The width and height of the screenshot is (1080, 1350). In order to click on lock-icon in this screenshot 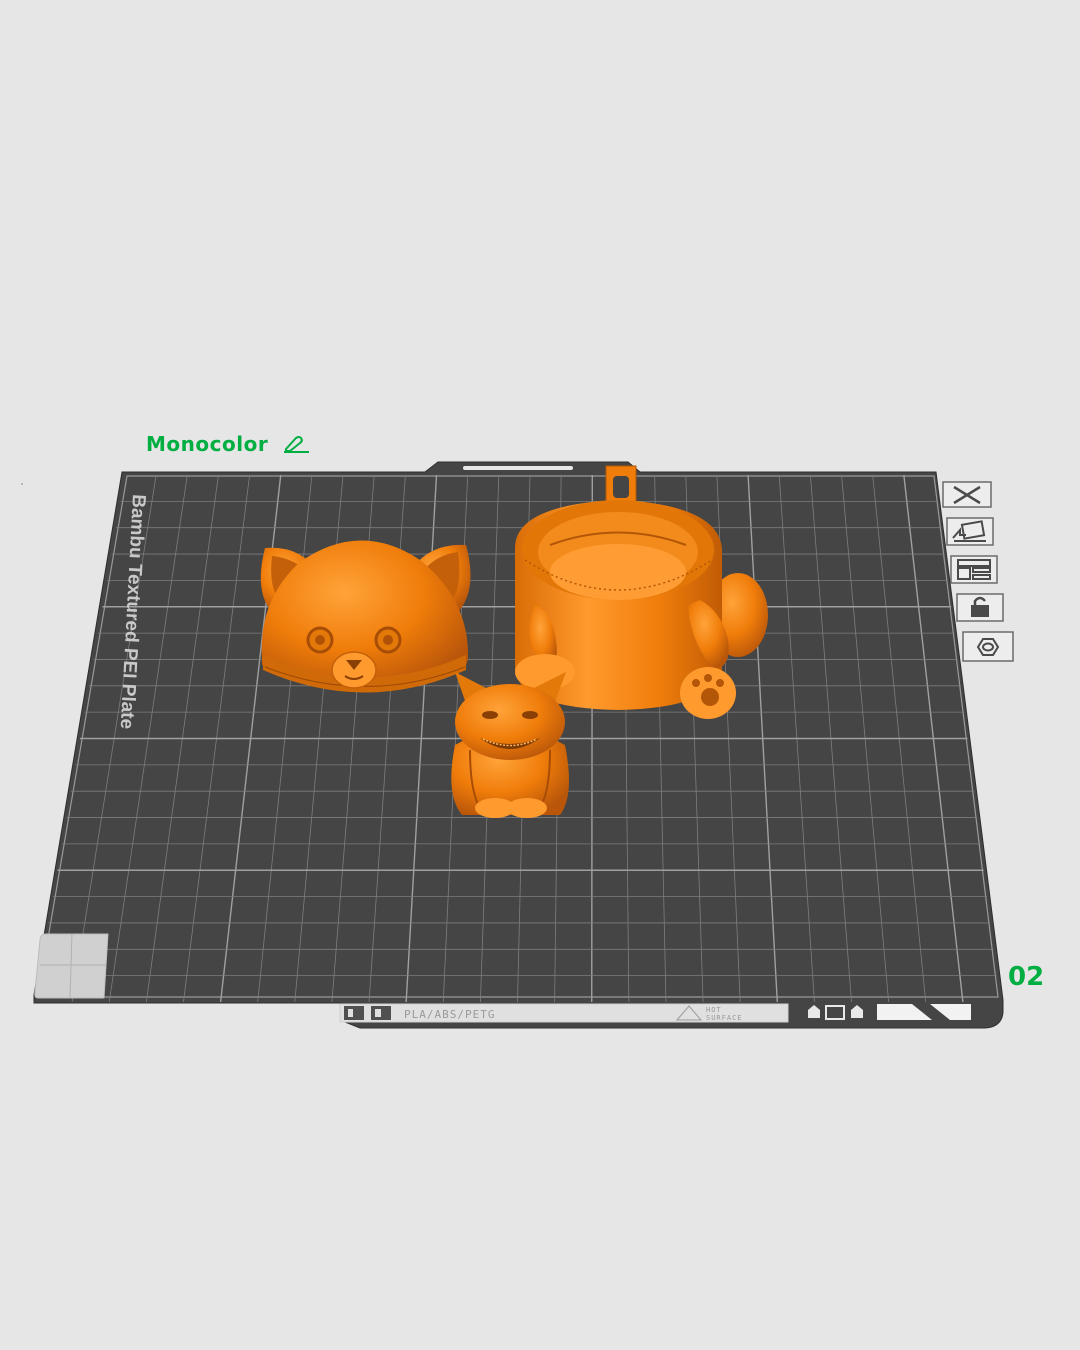, I will do `click(983, 610)`.